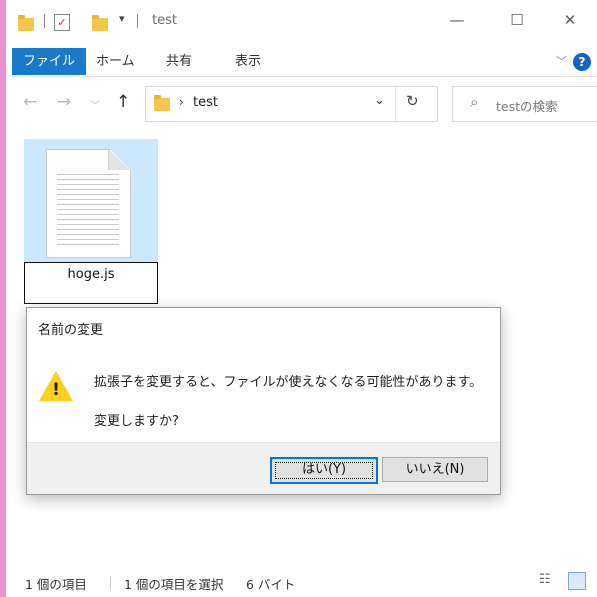 The height and width of the screenshot is (597, 597). Describe the element at coordinates (379, 100) in the screenshot. I see `address-dropdown-icon: ⌄` at that location.